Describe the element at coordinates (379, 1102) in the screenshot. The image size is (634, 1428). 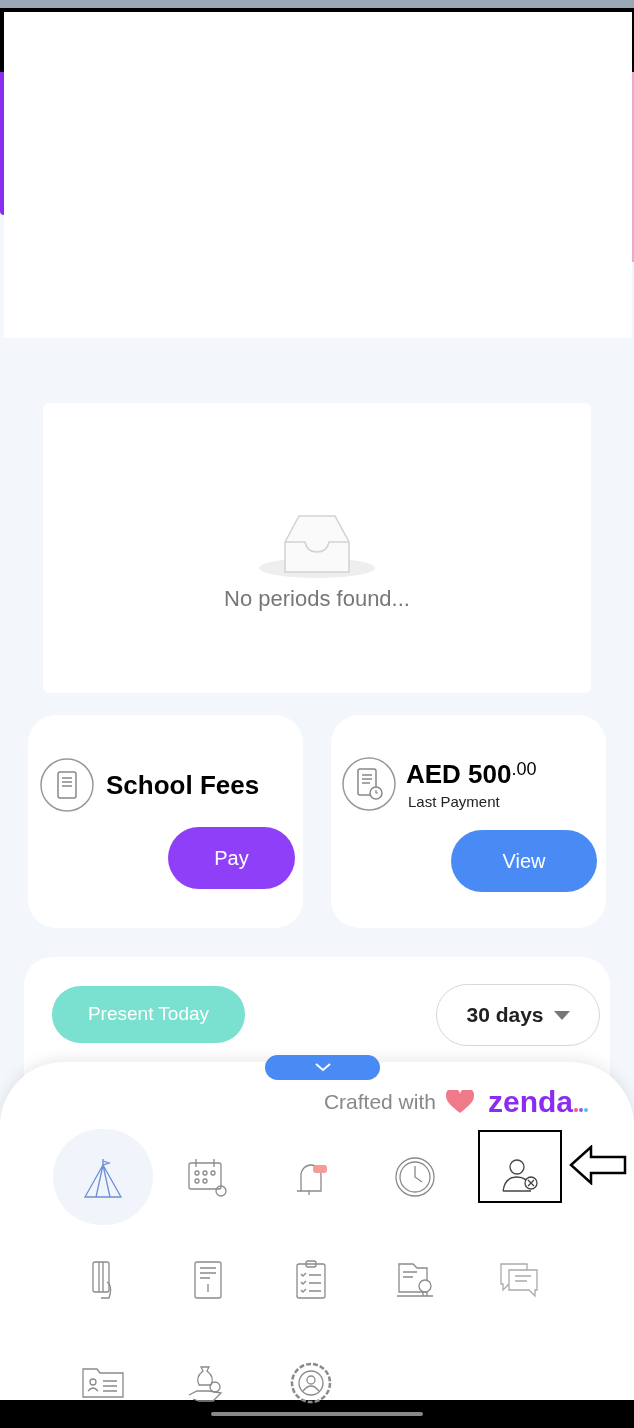
I see `crafted-text: Crafted with` at that location.